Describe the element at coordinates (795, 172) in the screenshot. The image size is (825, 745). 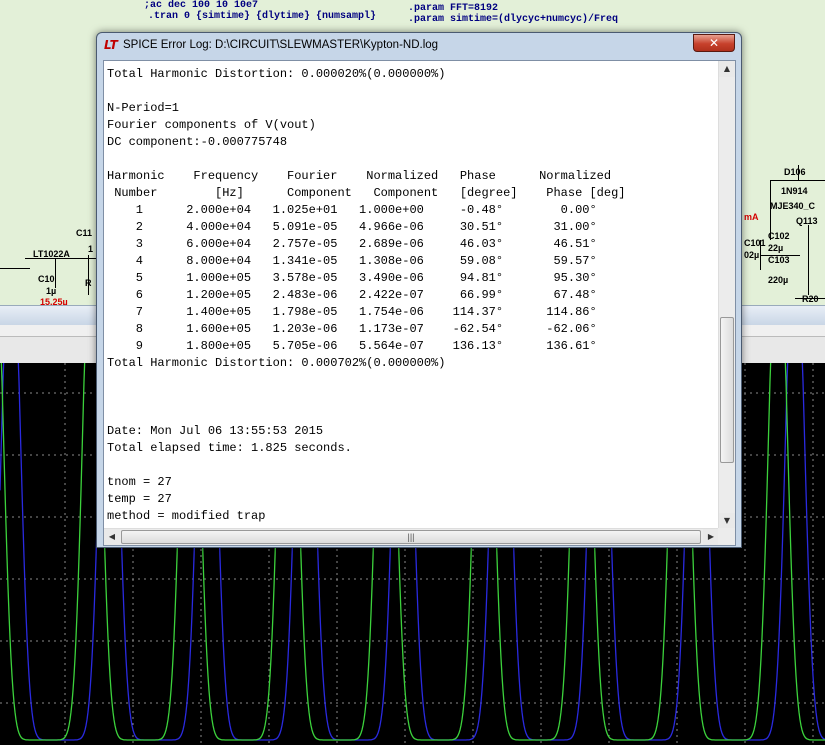
I see `component-label-d106: D106` at that location.